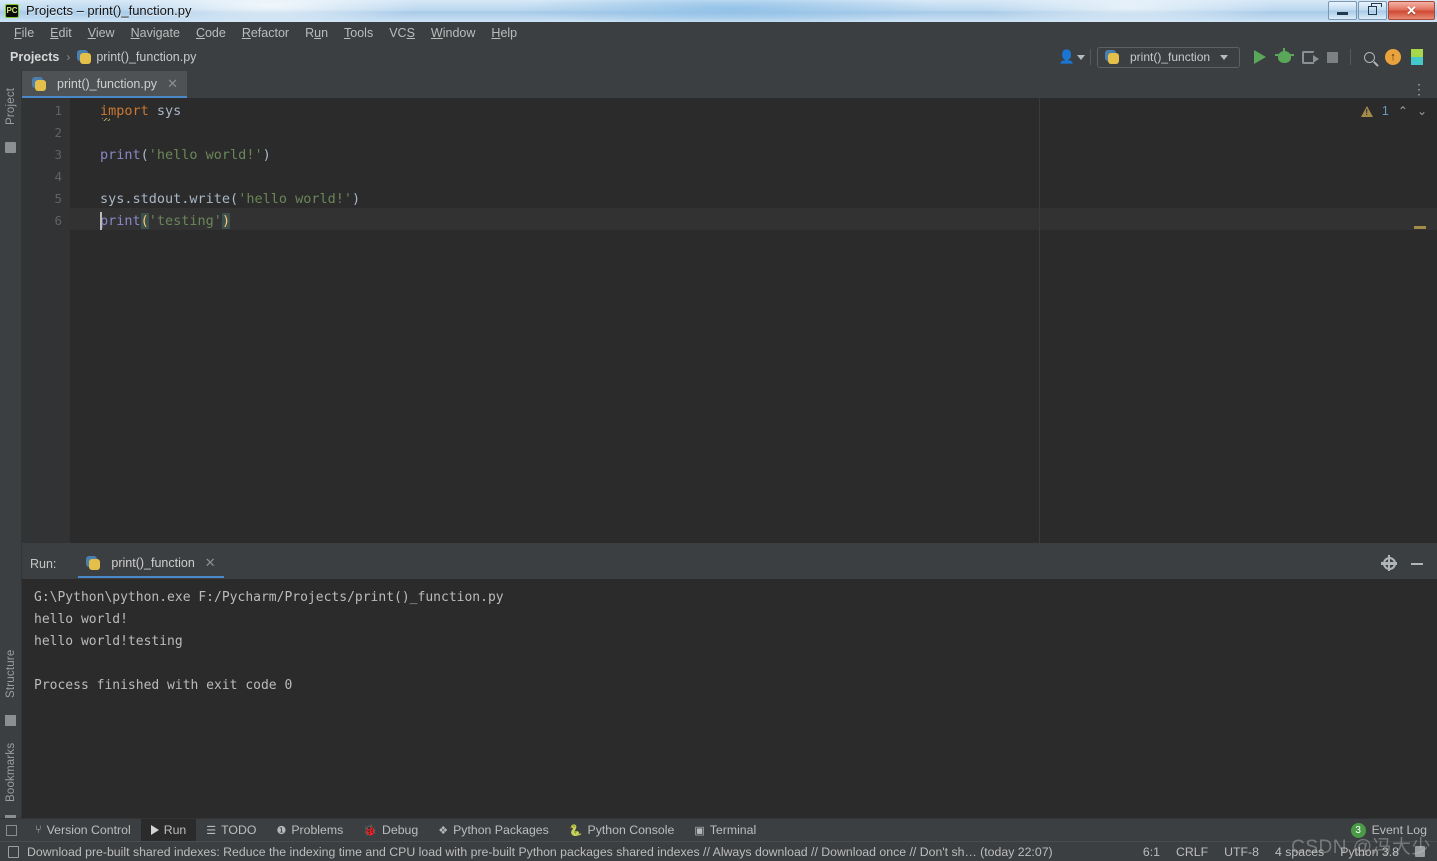  Describe the element at coordinates (270, 33) in the screenshot. I see `menu-refactor-rest: efactor` at that location.